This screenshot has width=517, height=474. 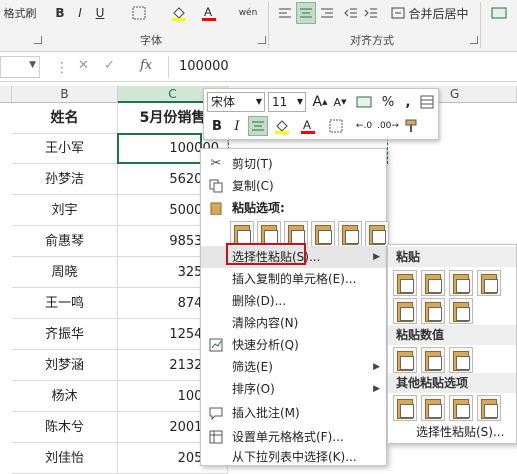 What do you see at coordinates (65, 148) in the screenshot?
I see `table-cell-name: 王小军` at bounding box center [65, 148].